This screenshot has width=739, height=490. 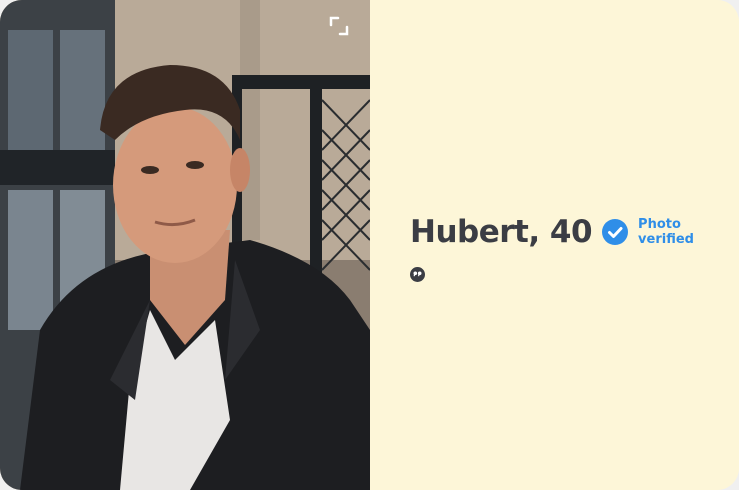 I want to click on expand-icon, so click(x=339, y=26).